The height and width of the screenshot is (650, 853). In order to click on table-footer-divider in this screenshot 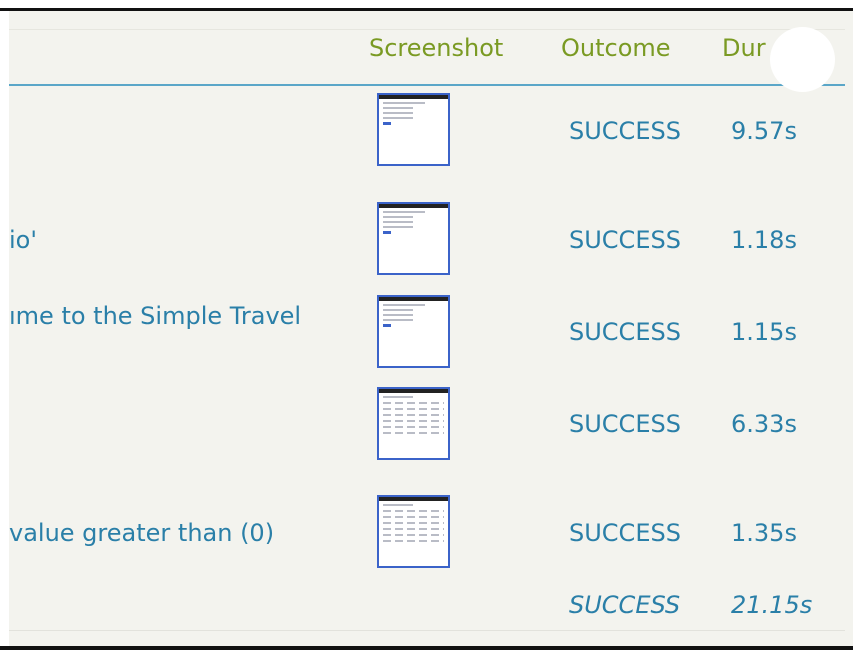, I will do `click(427, 630)`.